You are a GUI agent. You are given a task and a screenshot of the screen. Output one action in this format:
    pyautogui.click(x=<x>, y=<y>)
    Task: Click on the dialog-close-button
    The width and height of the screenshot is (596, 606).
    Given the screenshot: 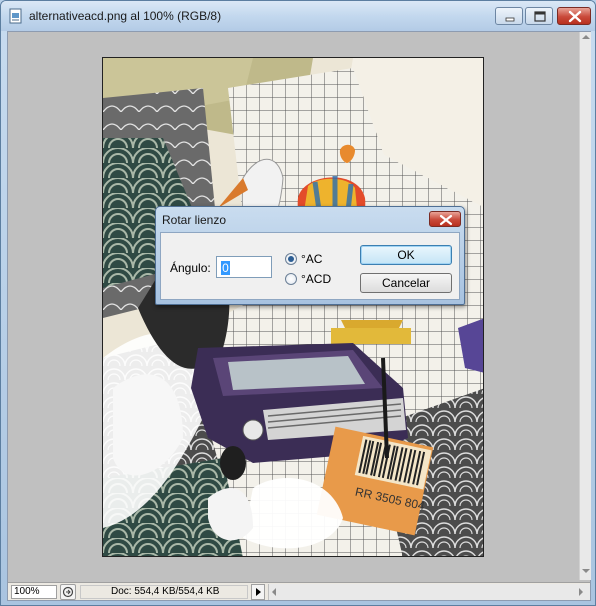 What is the action you would take?
    pyautogui.click(x=445, y=219)
    